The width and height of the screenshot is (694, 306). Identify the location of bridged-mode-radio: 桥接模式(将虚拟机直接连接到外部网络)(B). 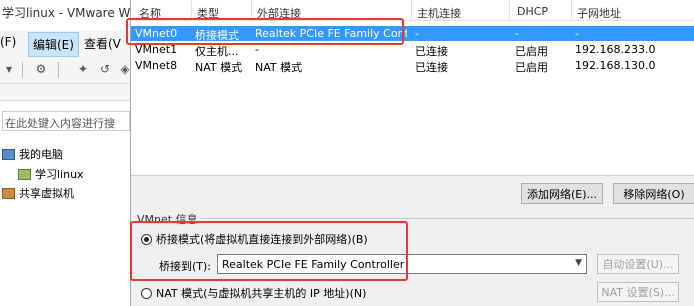
(254, 239).